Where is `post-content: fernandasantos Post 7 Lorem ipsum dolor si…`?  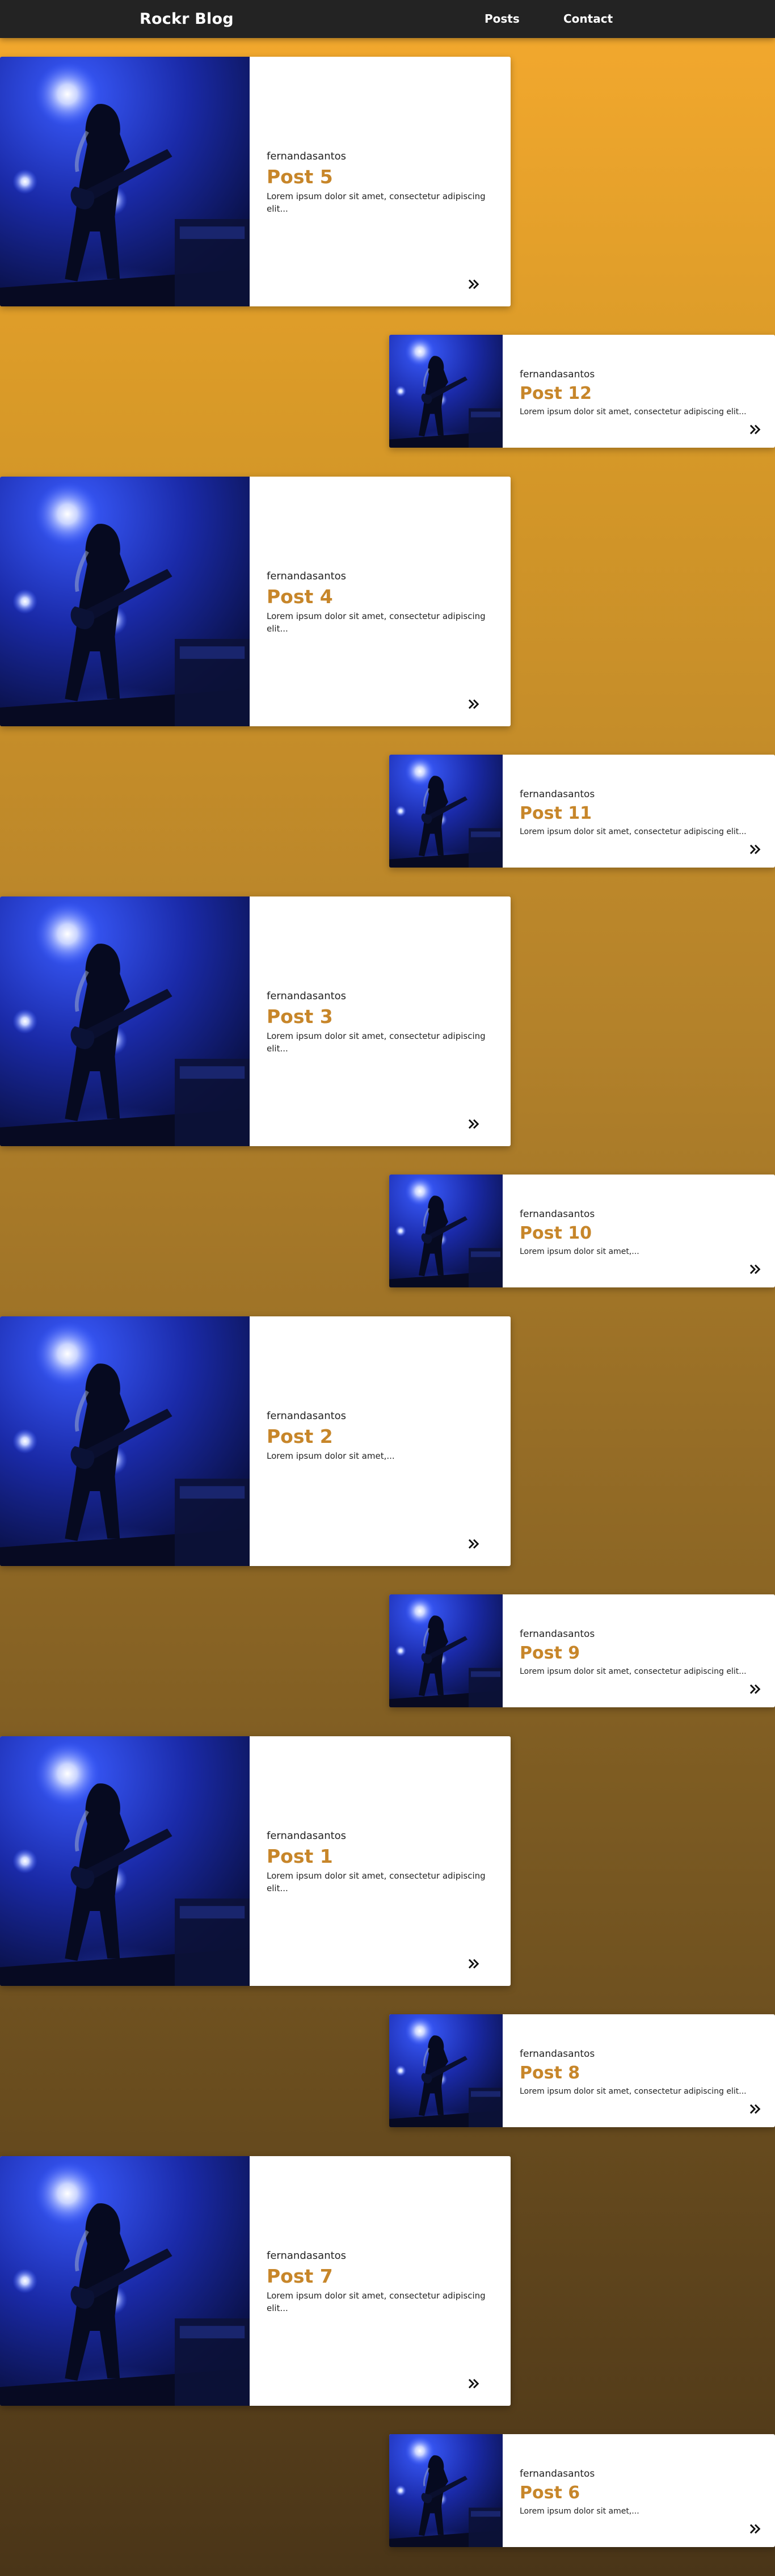
post-content: fernandasantos Post 7 Lorem ipsum dolor si… is located at coordinates (380, 2282).